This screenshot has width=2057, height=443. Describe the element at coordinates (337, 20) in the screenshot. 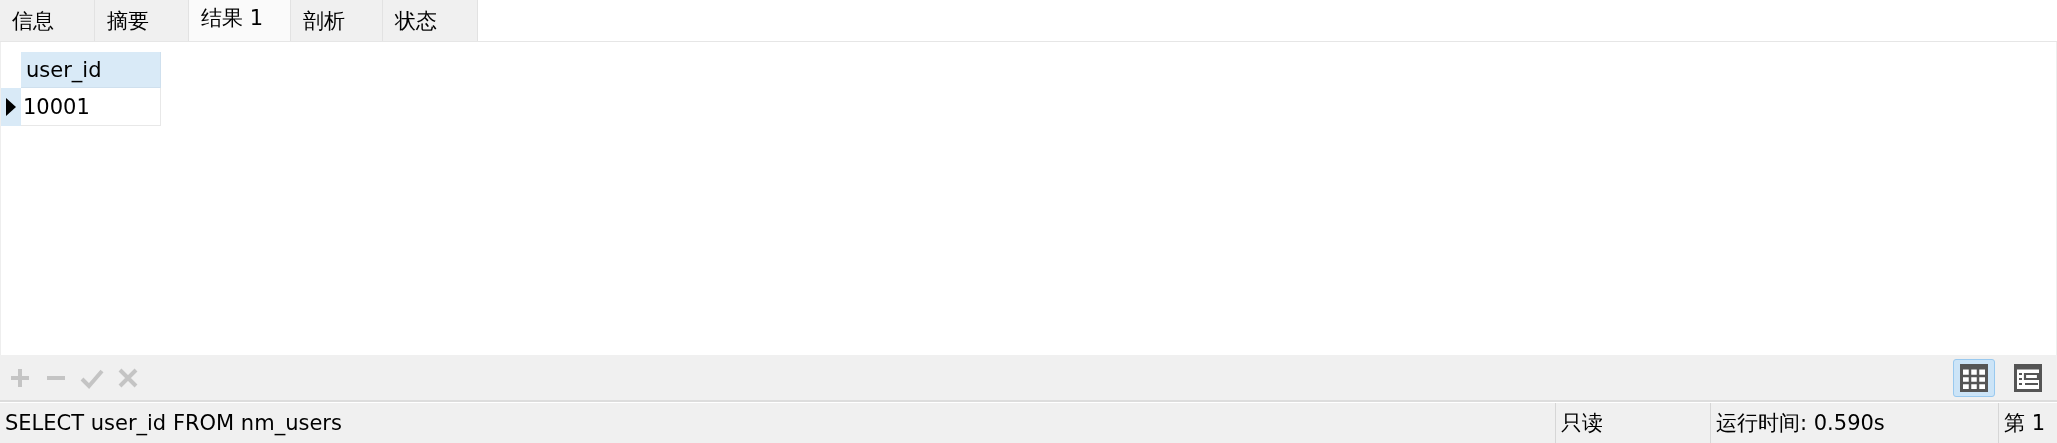

I see `tab: 剖析` at that location.